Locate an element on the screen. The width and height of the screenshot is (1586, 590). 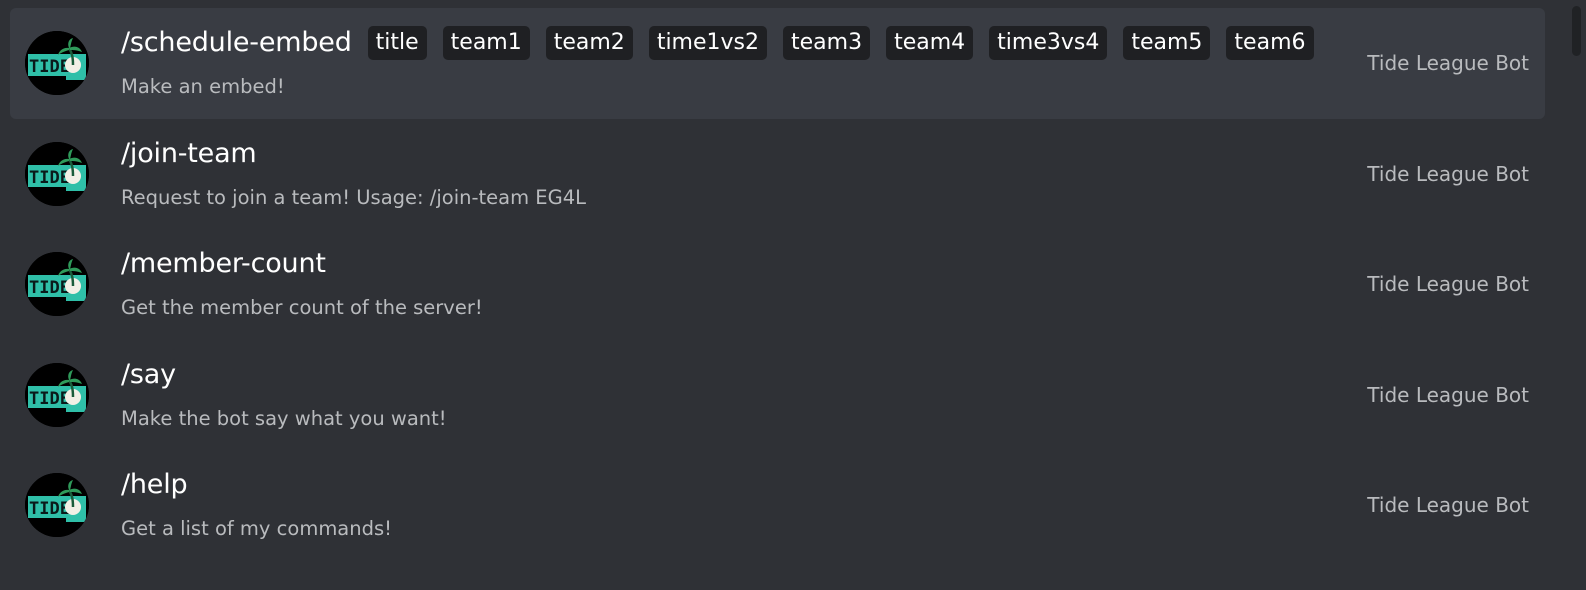
command-name: /member-count is located at coordinates (223, 263).